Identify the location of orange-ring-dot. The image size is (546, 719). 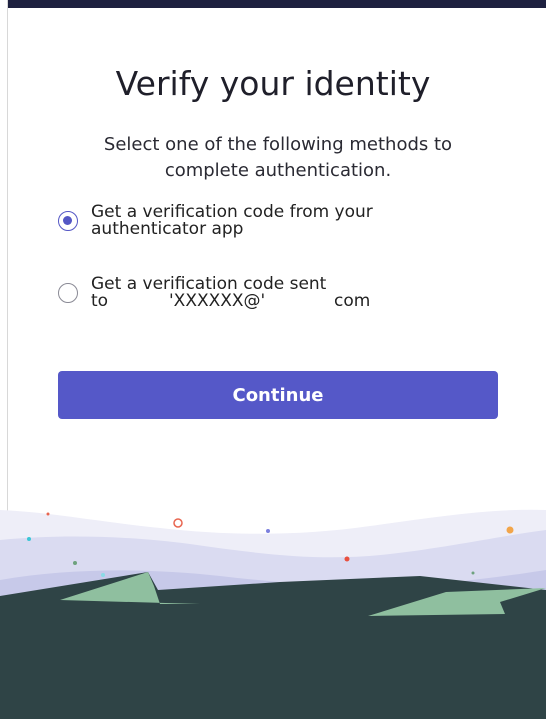
(178, 523).